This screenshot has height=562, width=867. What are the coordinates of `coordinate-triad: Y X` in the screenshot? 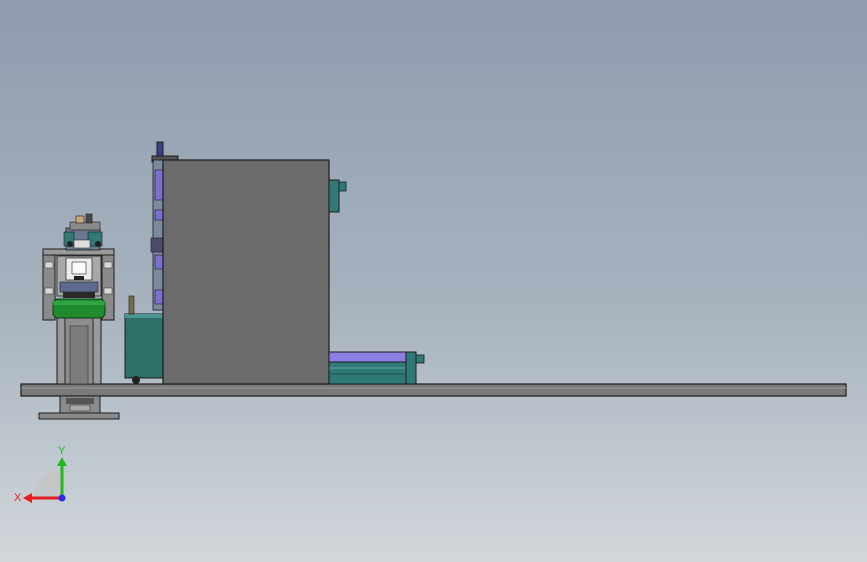 It's located at (40, 474).